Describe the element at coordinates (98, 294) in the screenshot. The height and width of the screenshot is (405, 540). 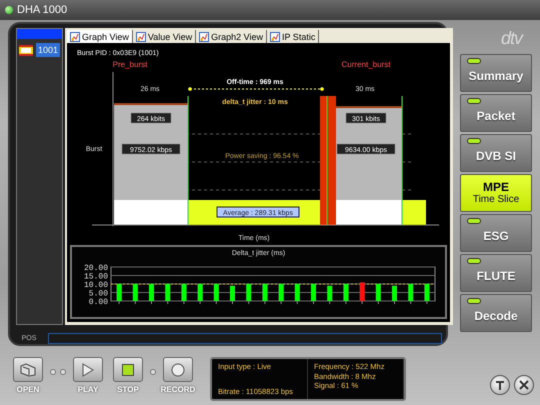
I see `y-tick-label: 5.00` at that location.